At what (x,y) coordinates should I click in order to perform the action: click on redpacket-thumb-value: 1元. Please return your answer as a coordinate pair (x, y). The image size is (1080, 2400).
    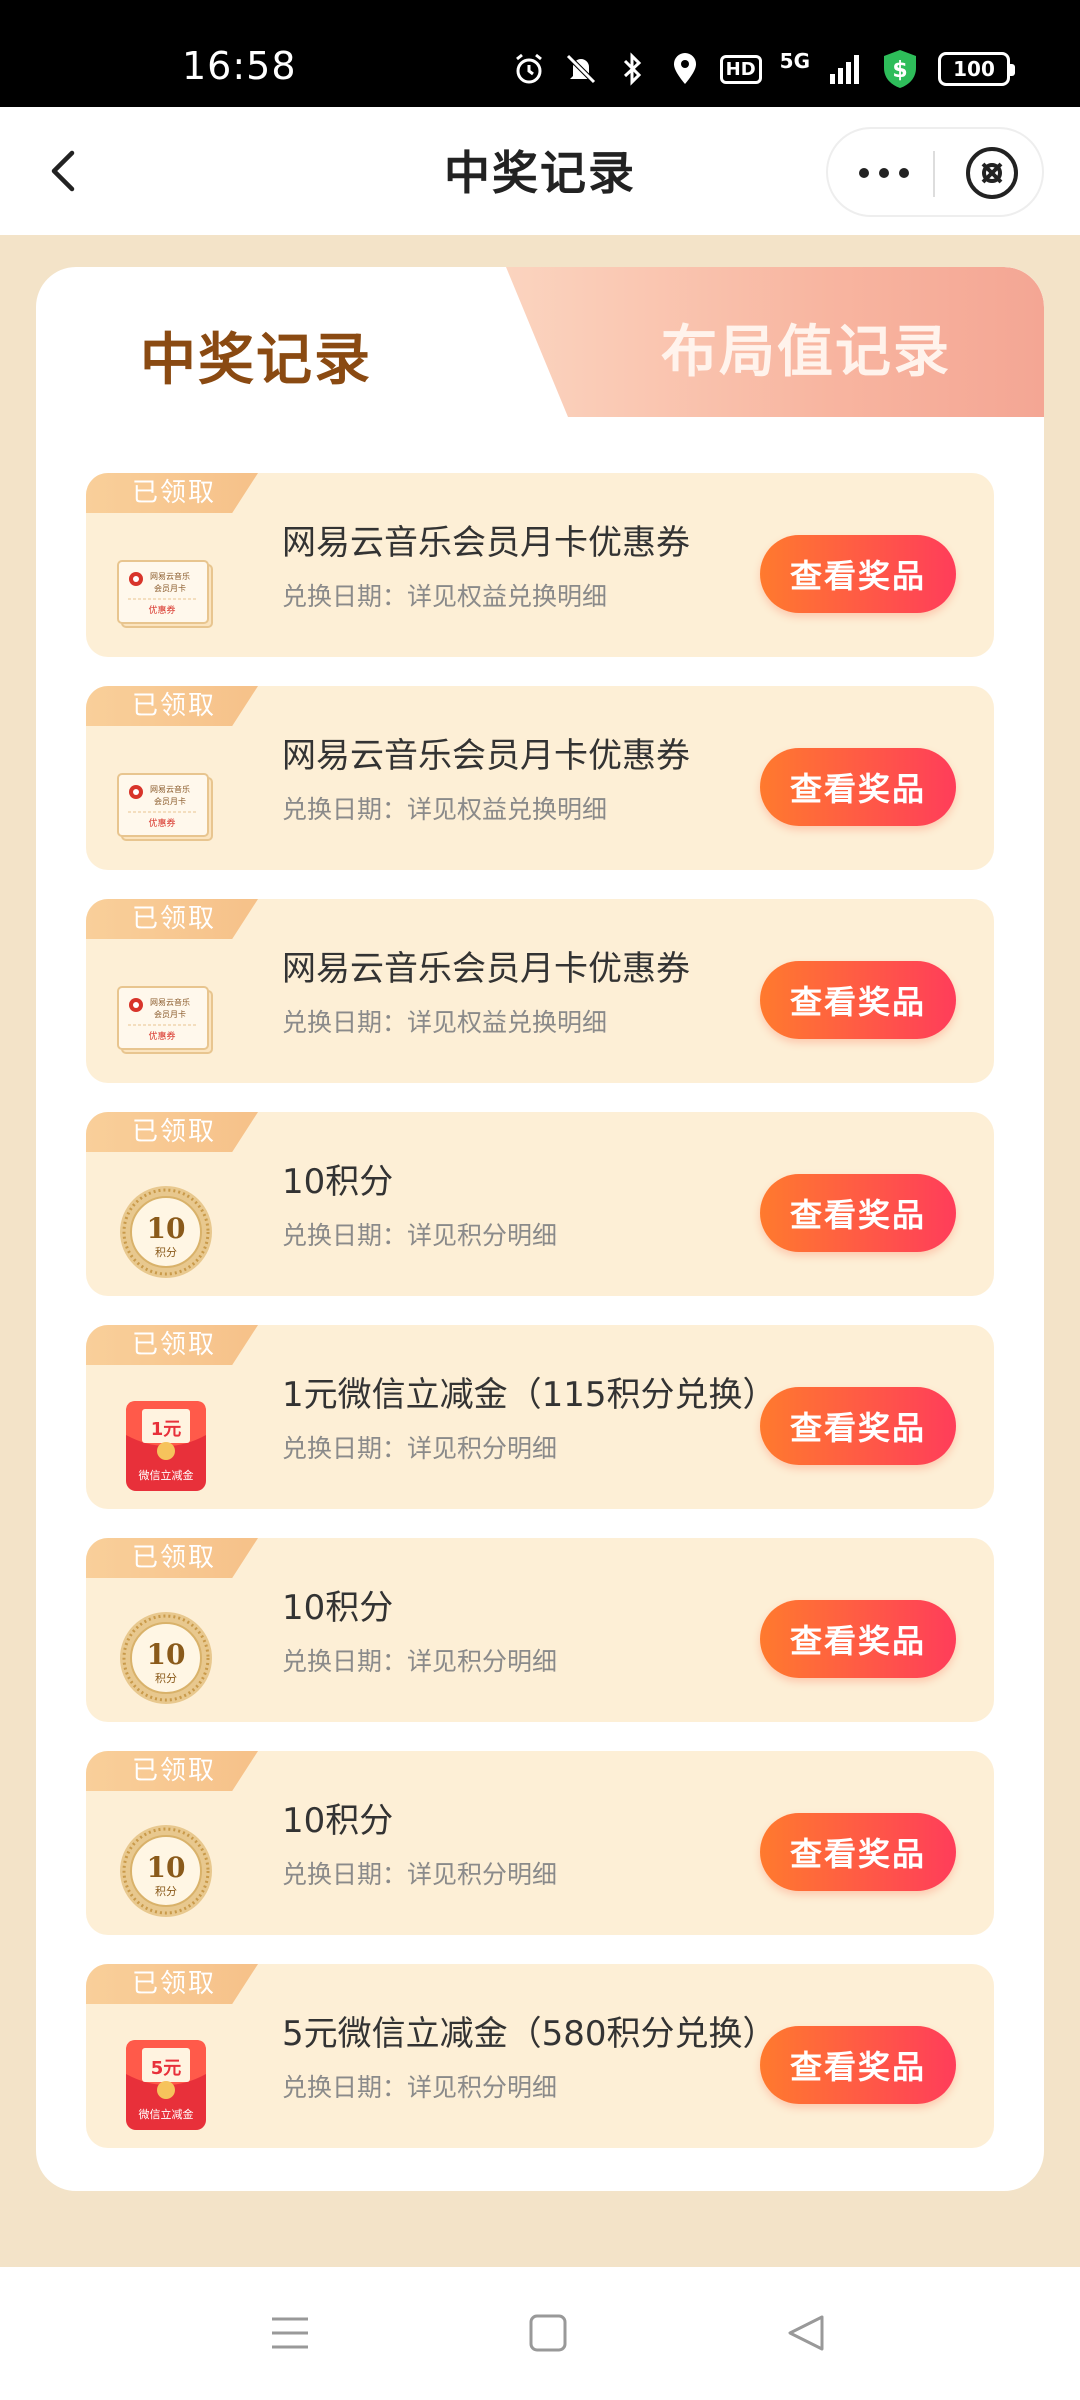
    Looking at the image, I should click on (166, 1429).